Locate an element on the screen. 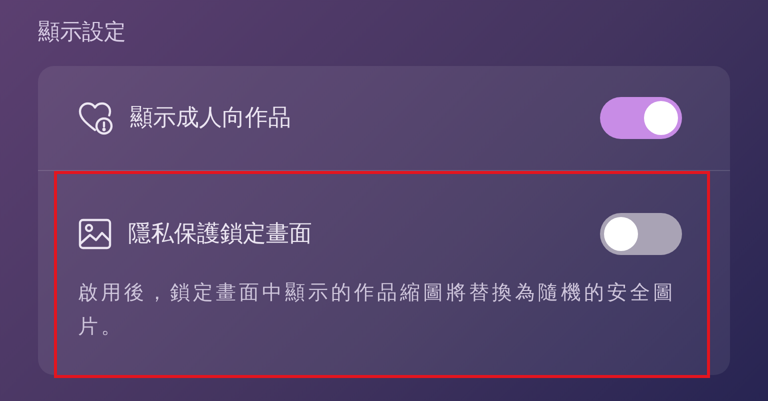 This screenshot has width=768, height=401. setting-description: 啟用後，鎖定畫面中顯示的作品縮圖將替換為隨機的安全圖片。 is located at coordinates (377, 309).